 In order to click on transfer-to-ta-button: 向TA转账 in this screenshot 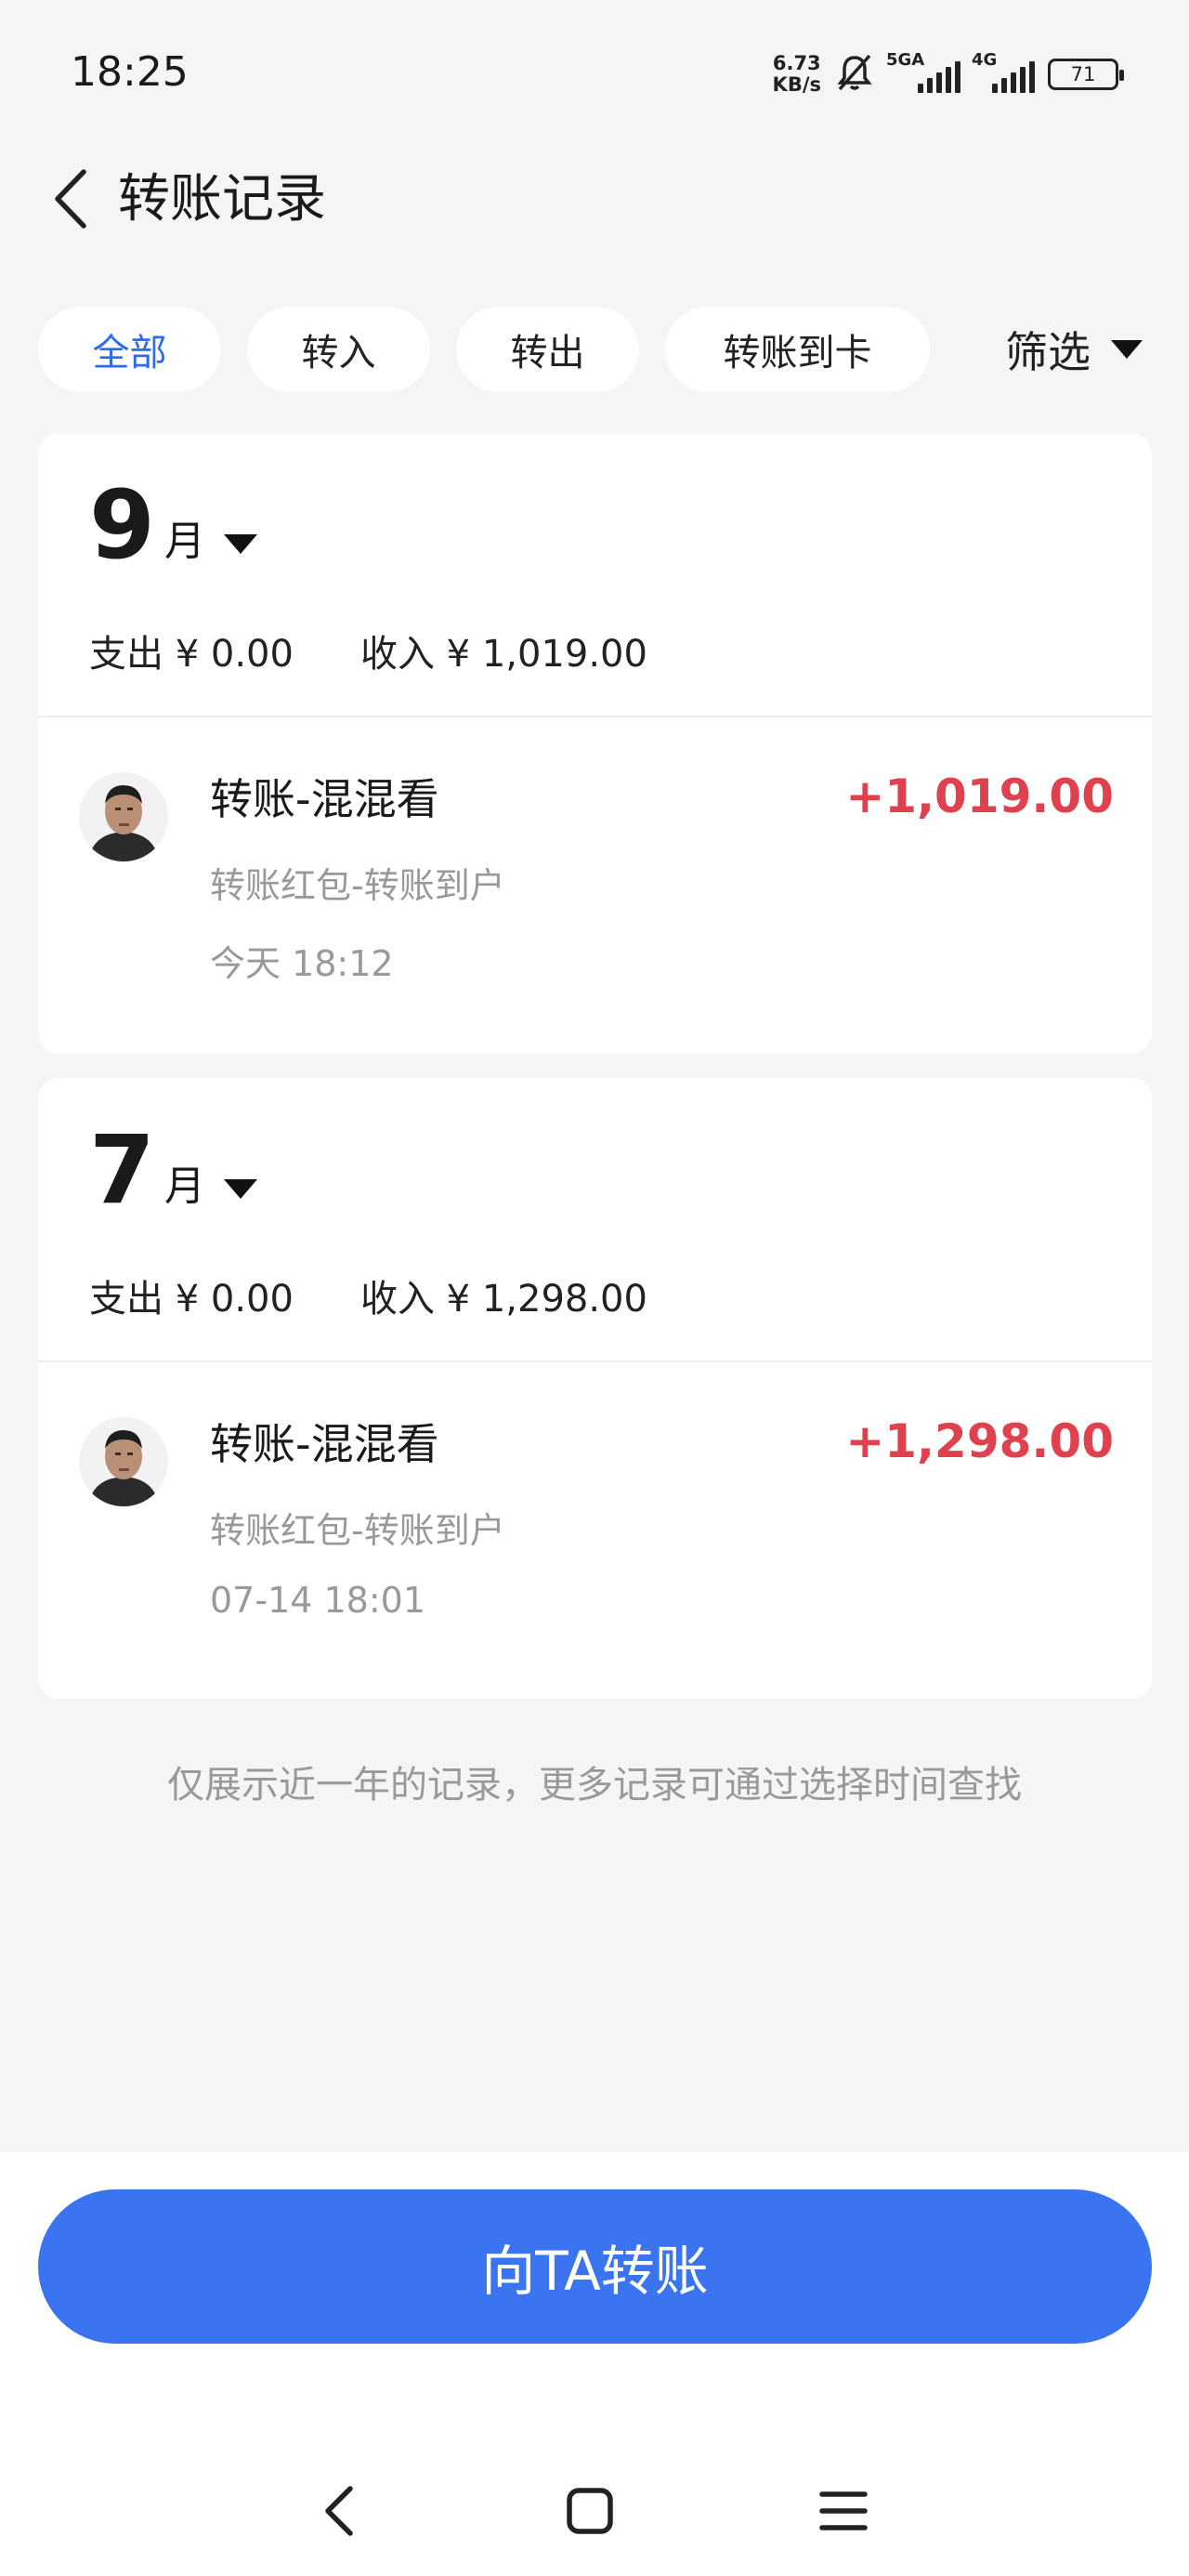, I will do `click(595, 2266)`.